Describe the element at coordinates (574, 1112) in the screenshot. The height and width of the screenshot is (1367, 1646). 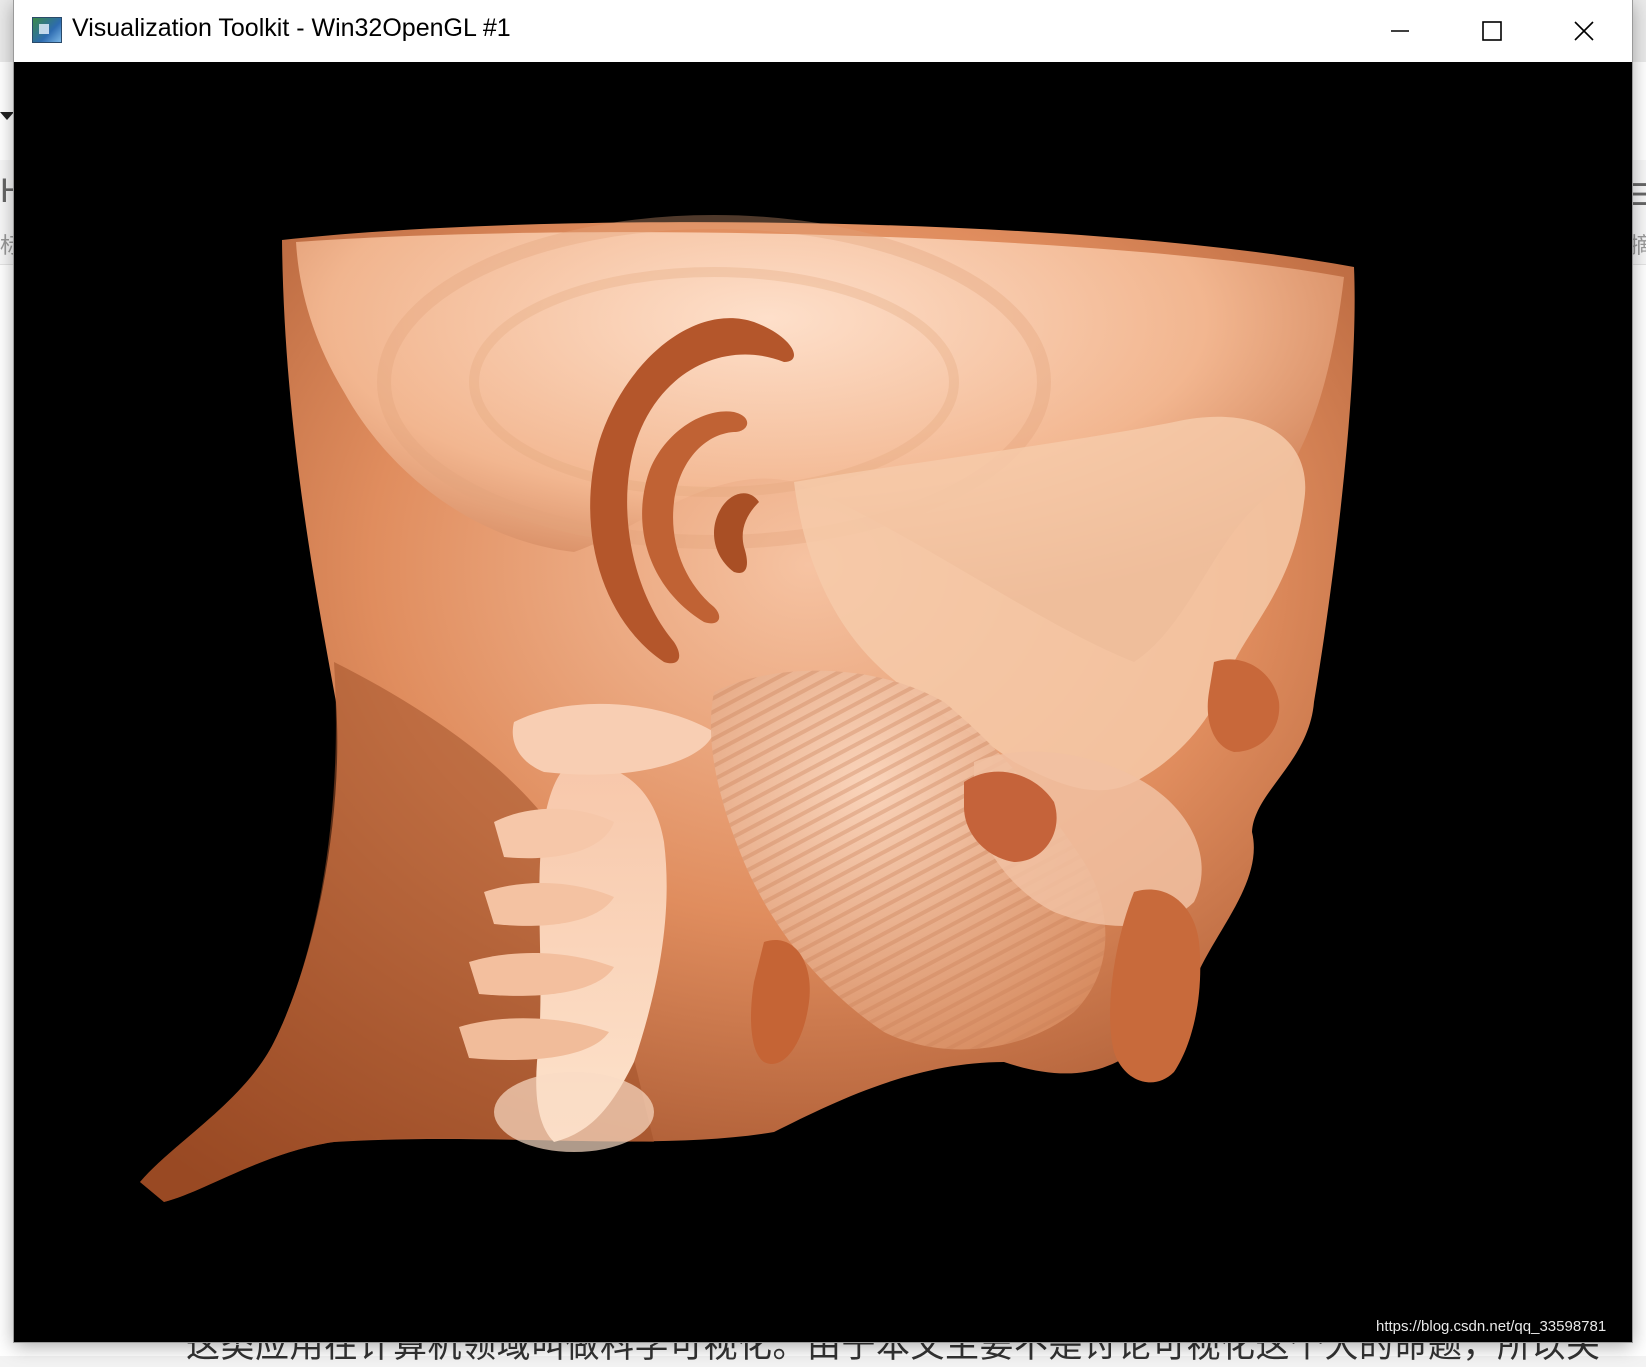
I see `neck-highlight` at that location.